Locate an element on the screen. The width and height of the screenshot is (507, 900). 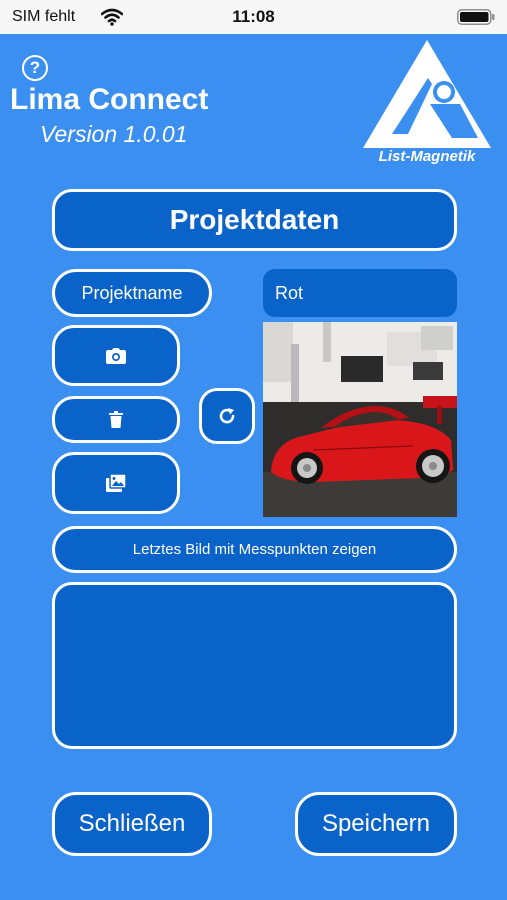
status-time: 11:08 is located at coordinates (253, 16).